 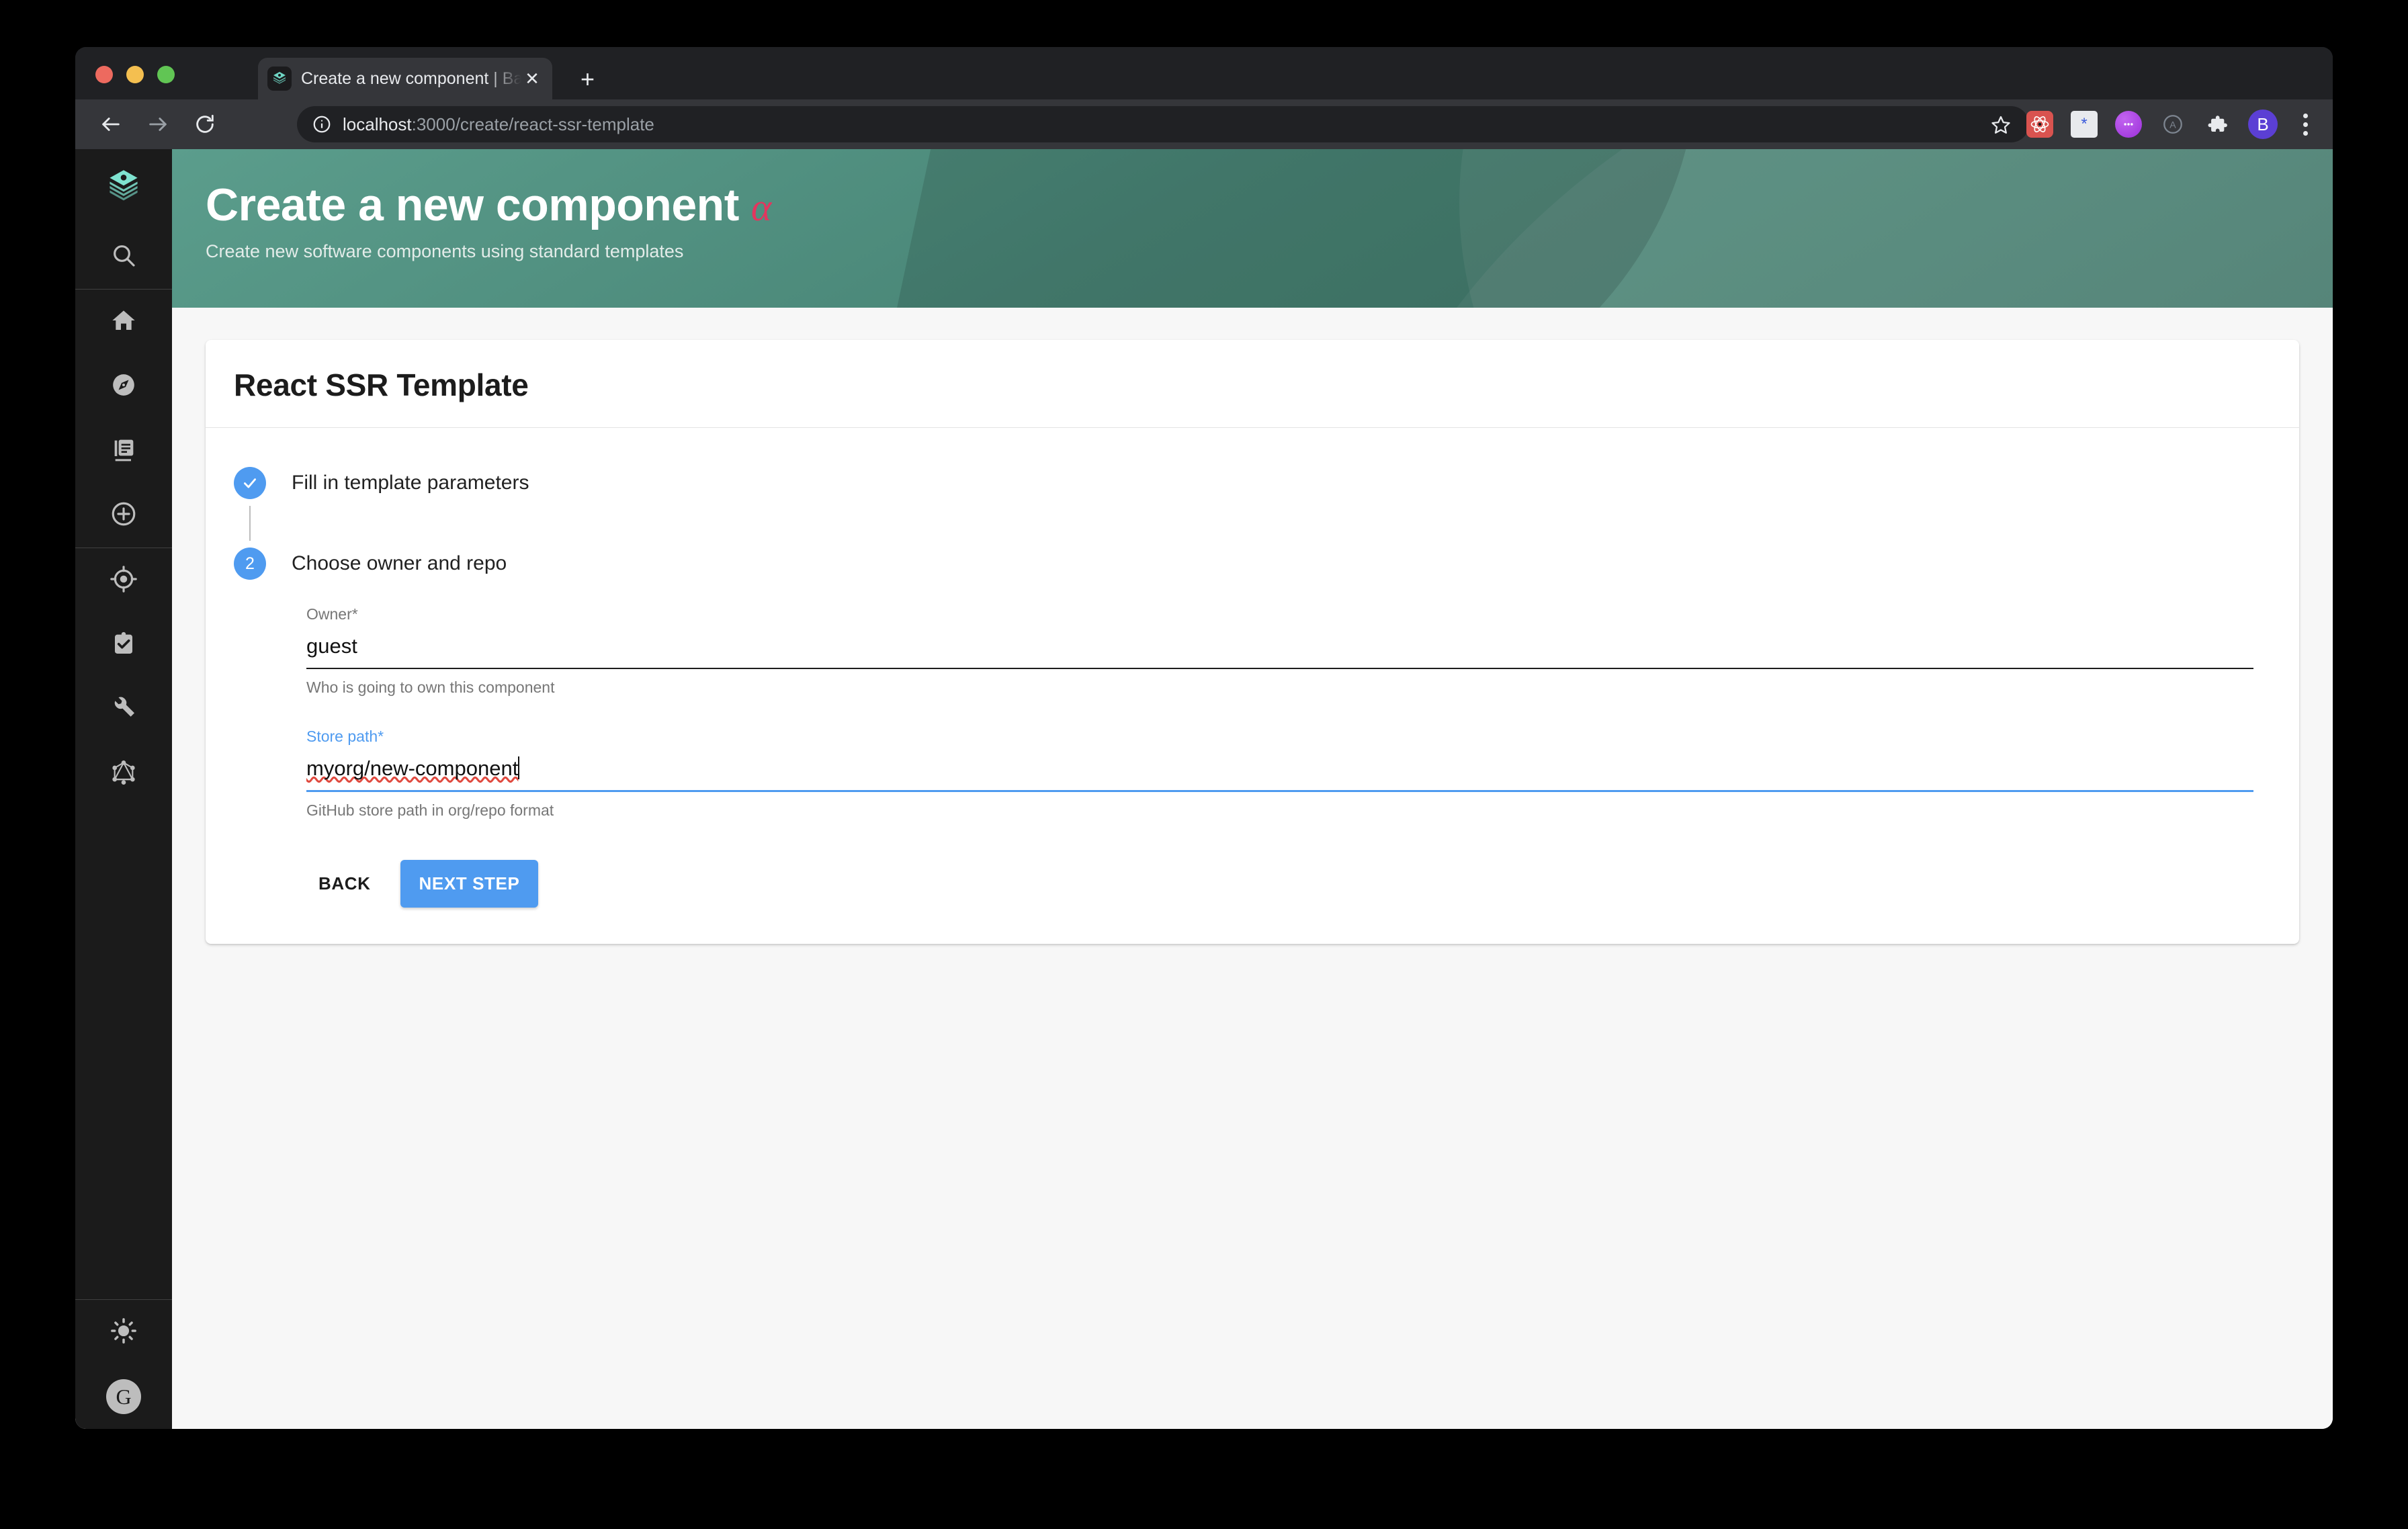 What do you see at coordinates (1279, 651) in the screenshot?
I see `owner-input: guest` at bounding box center [1279, 651].